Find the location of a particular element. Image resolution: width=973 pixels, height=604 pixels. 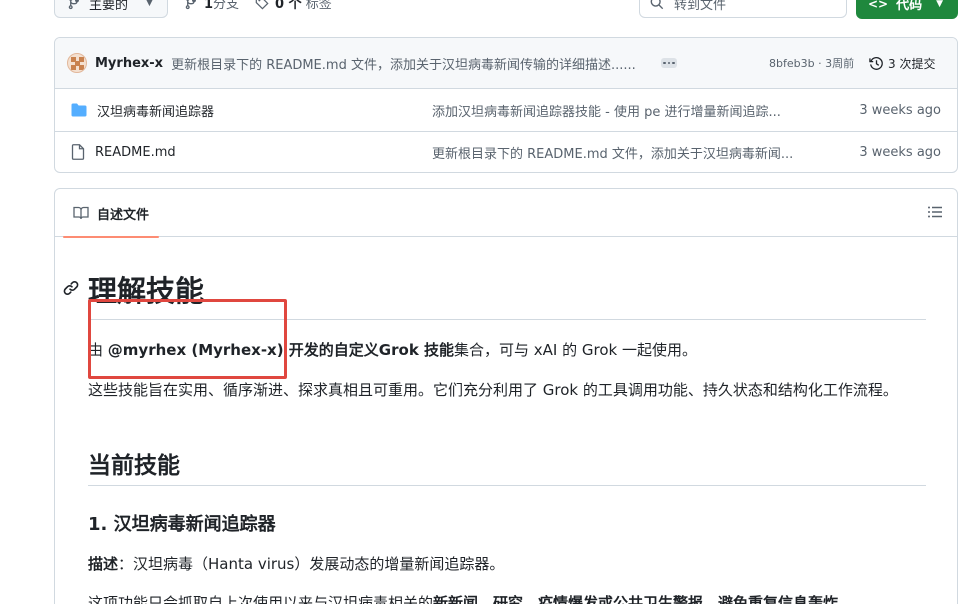

skill-description: 描述：汉坦病毒（Hanta virus）发展动态的增量新闻追踪器。 is located at coordinates (296, 564).